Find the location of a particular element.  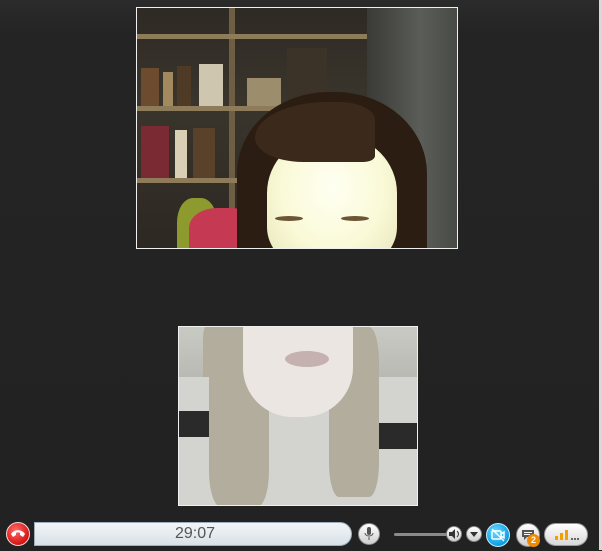

volume-button is located at coordinates (454, 534).